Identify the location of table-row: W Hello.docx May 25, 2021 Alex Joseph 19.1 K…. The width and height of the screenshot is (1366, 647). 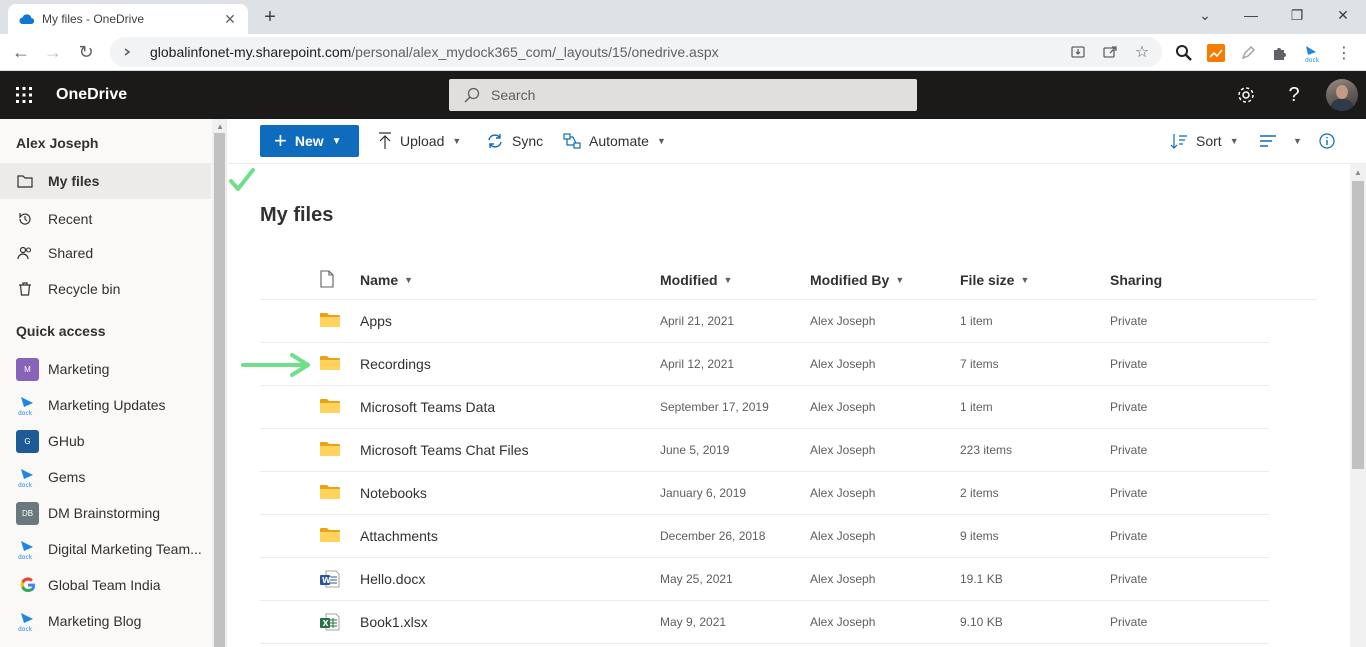
(764, 579).